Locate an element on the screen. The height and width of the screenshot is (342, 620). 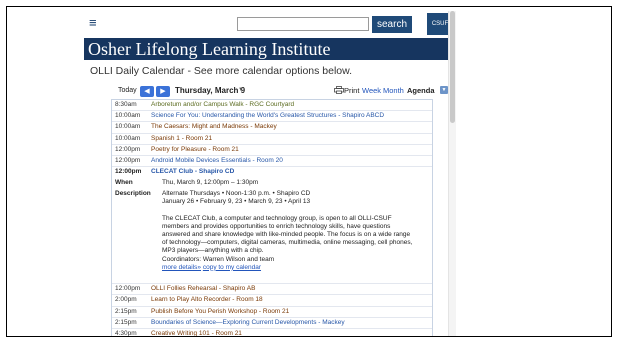
site-banner: Osher Lifelong Learning Institute is located at coordinates (268, 49).